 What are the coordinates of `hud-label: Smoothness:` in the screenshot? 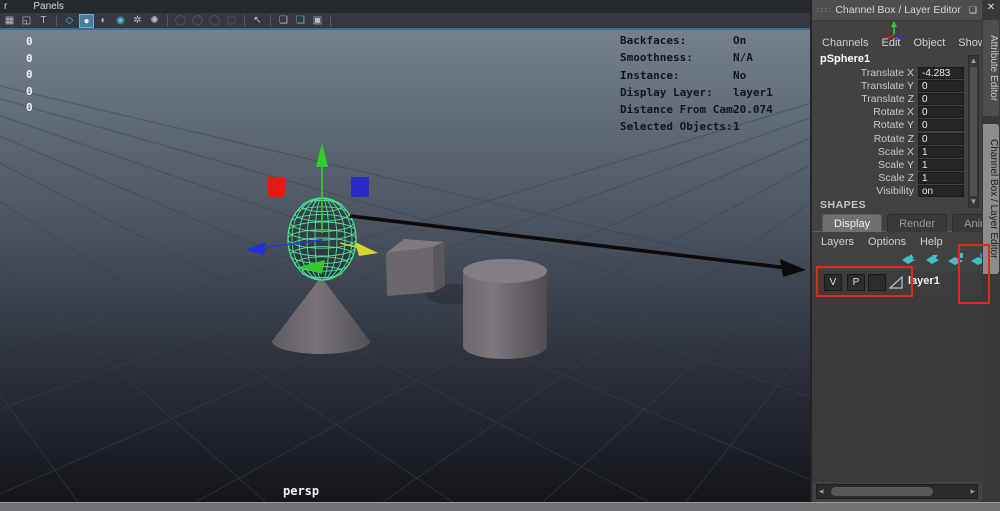 It's located at (656, 58).